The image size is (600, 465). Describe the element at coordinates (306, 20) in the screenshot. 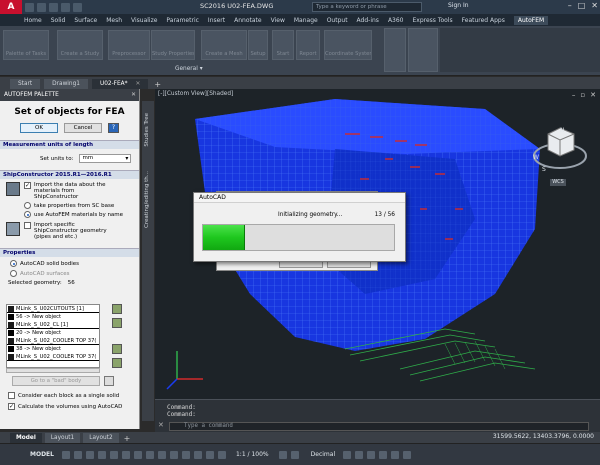

I see `tab-manage: Manage` at that location.